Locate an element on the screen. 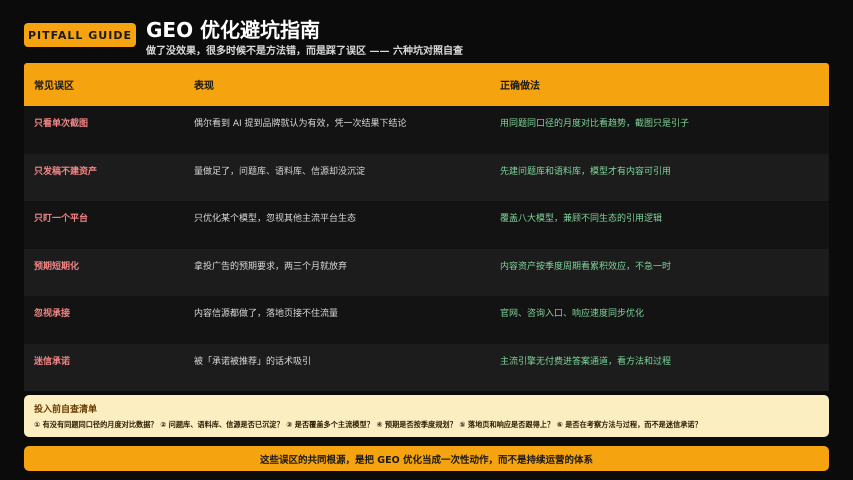 The width and height of the screenshot is (853, 480). column-header-fix: 正确做法 is located at coordinates (520, 86).